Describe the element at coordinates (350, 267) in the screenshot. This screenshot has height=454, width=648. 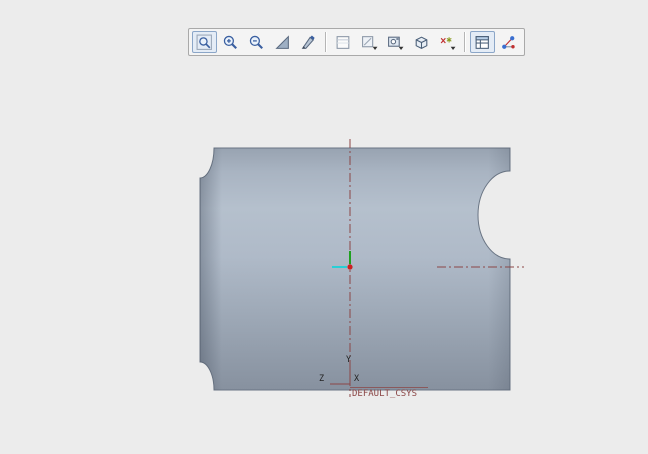
I see `origin-point` at that location.